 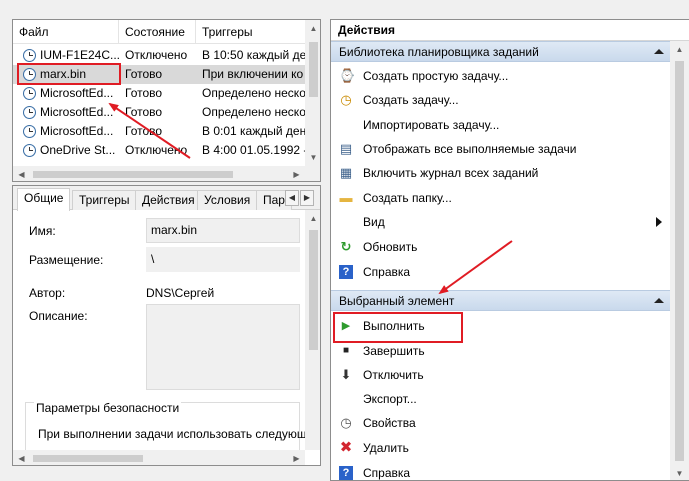 I want to click on action-label: Свойства, so click(x=389, y=423).